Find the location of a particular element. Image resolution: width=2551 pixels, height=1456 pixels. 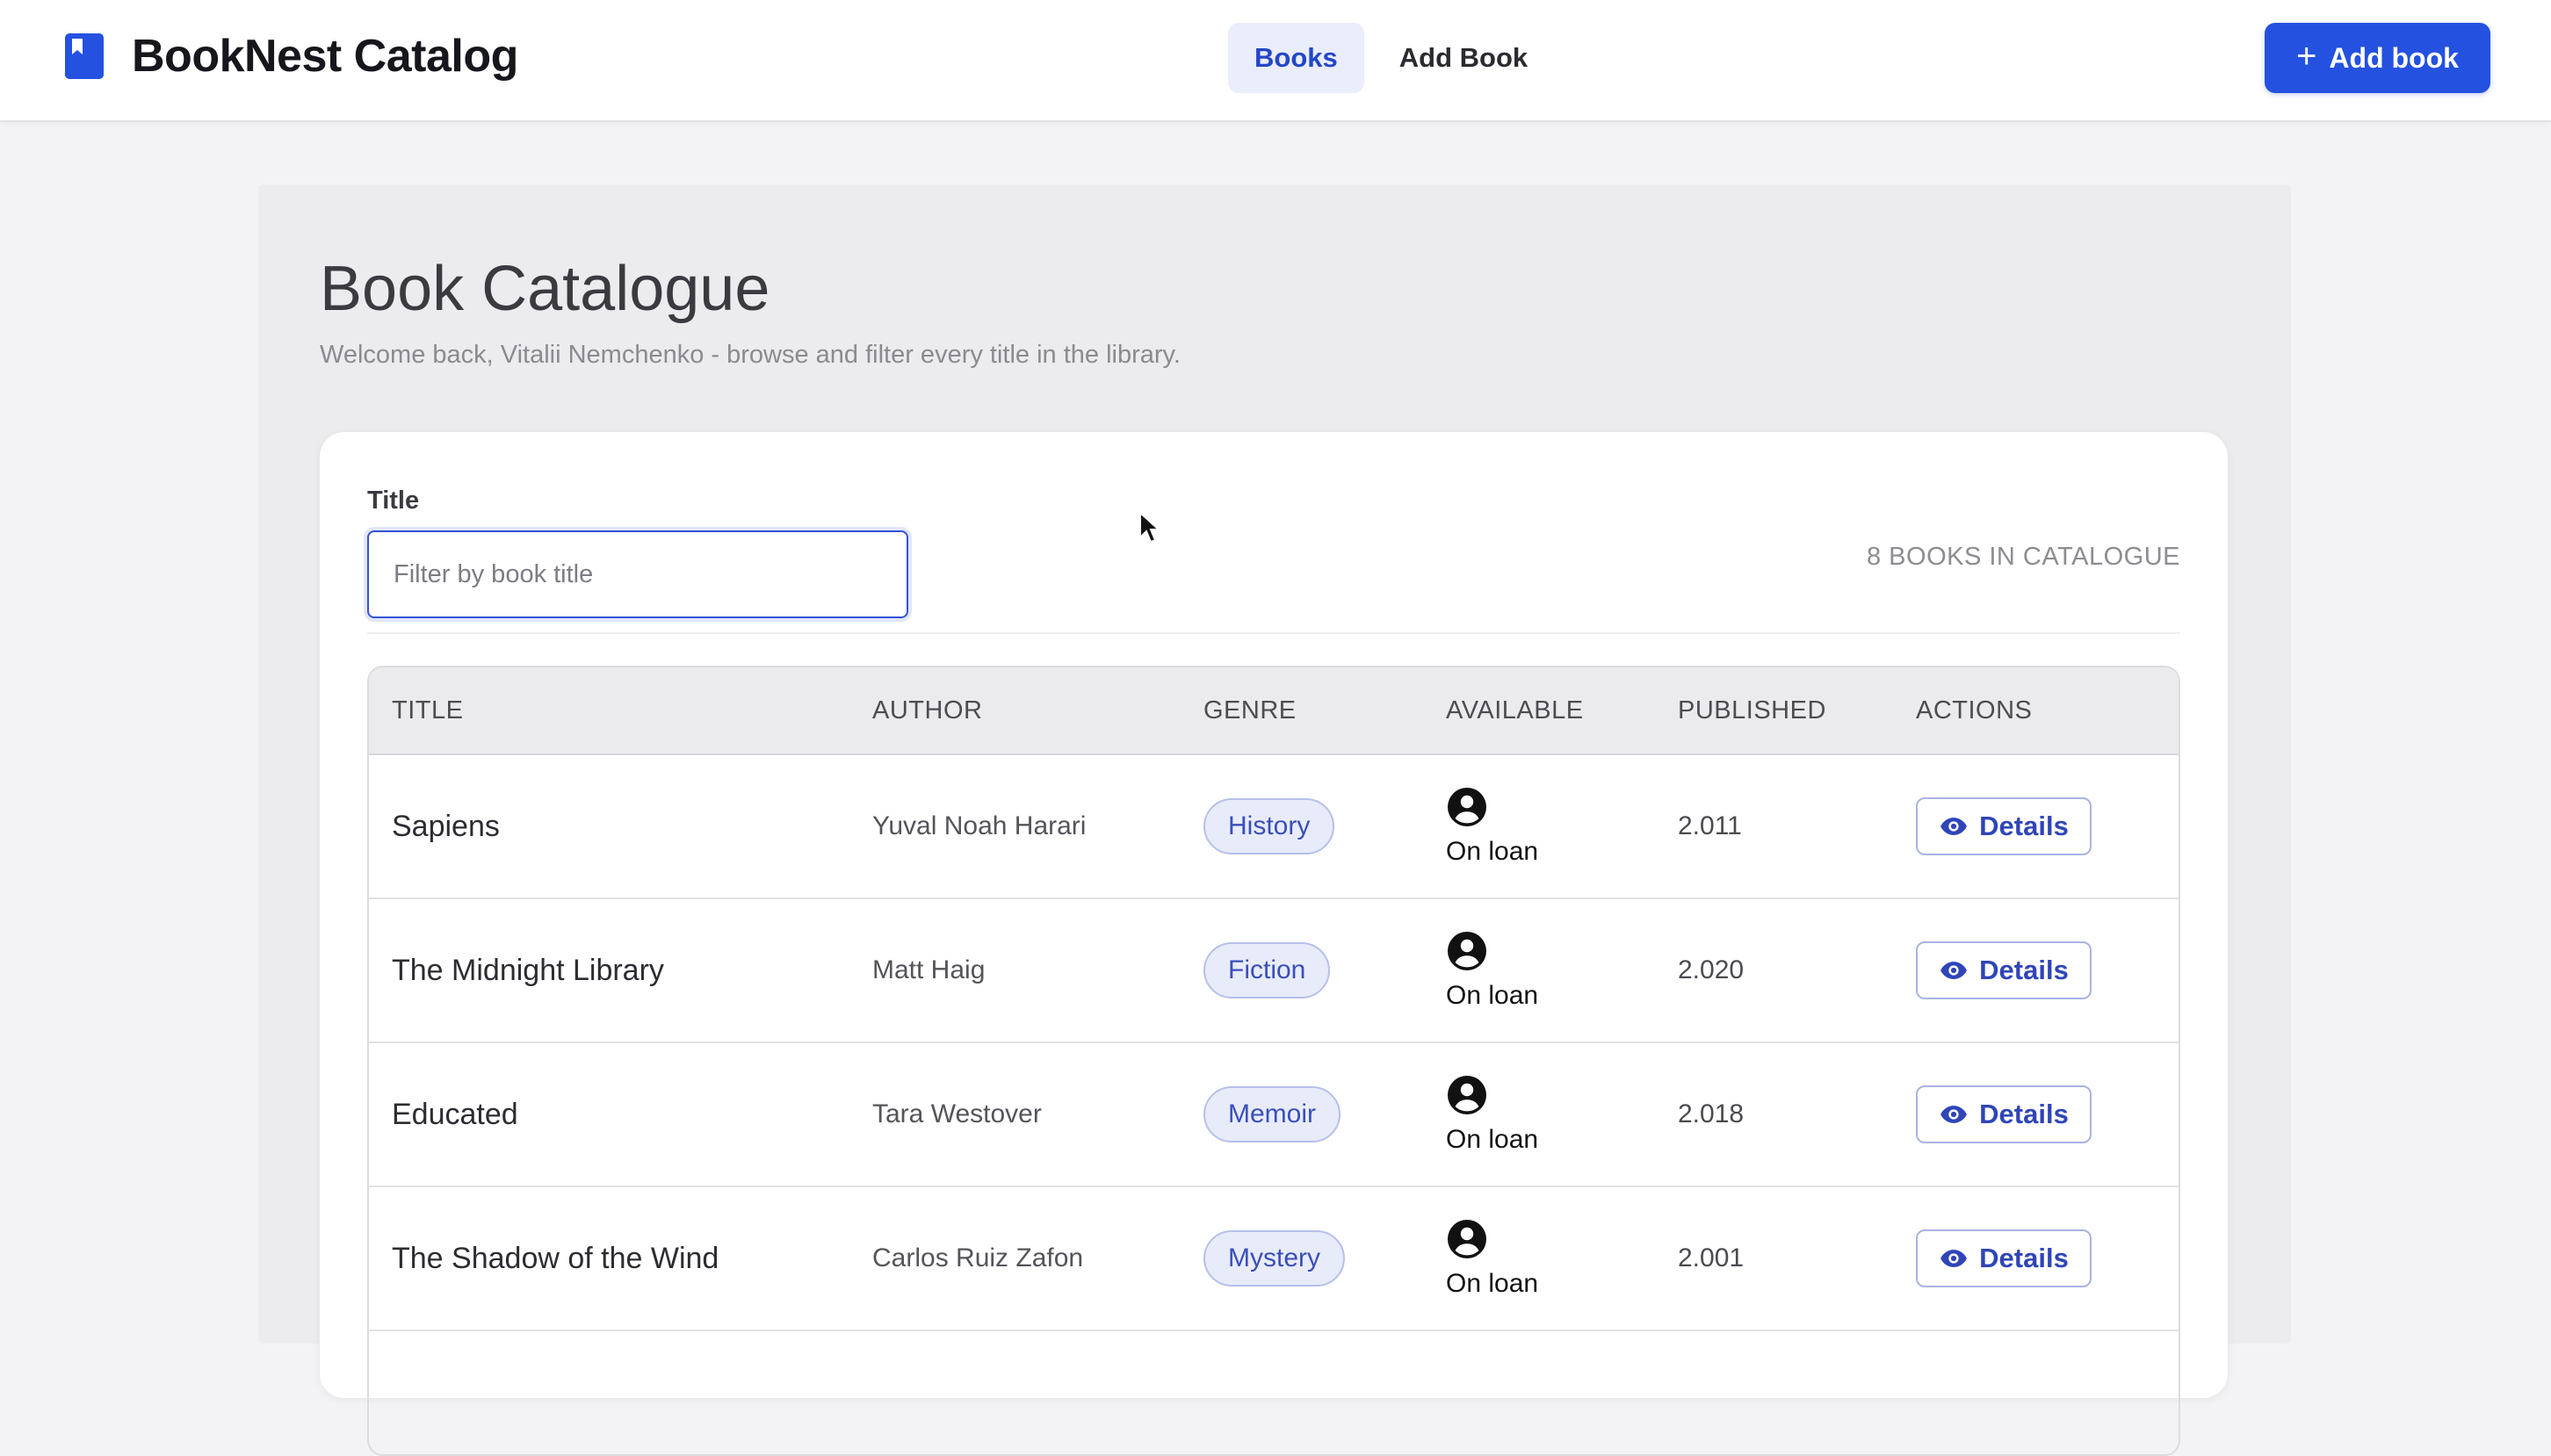

book-title: The Midnight Library is located at coordinates (528, 970).